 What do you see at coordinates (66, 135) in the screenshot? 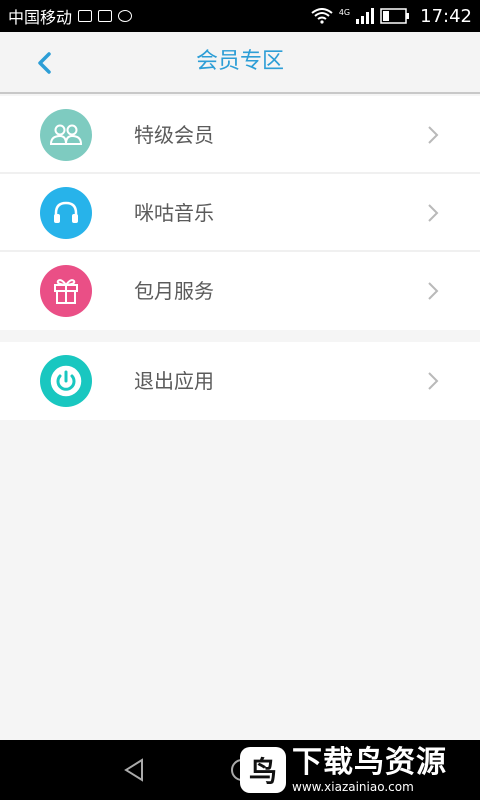
I see `members-icon` at bounding box center [66, 135].